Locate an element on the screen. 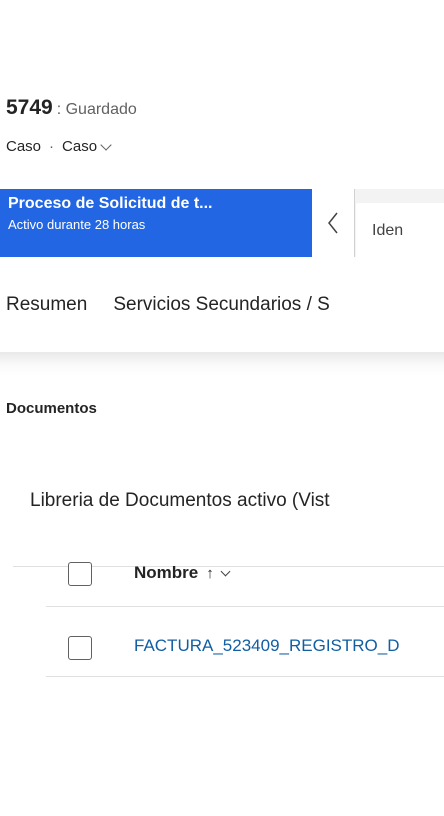 This screenshot has width=444, height=816. process-stage-next: Iden is located at coordinates (400, 230).